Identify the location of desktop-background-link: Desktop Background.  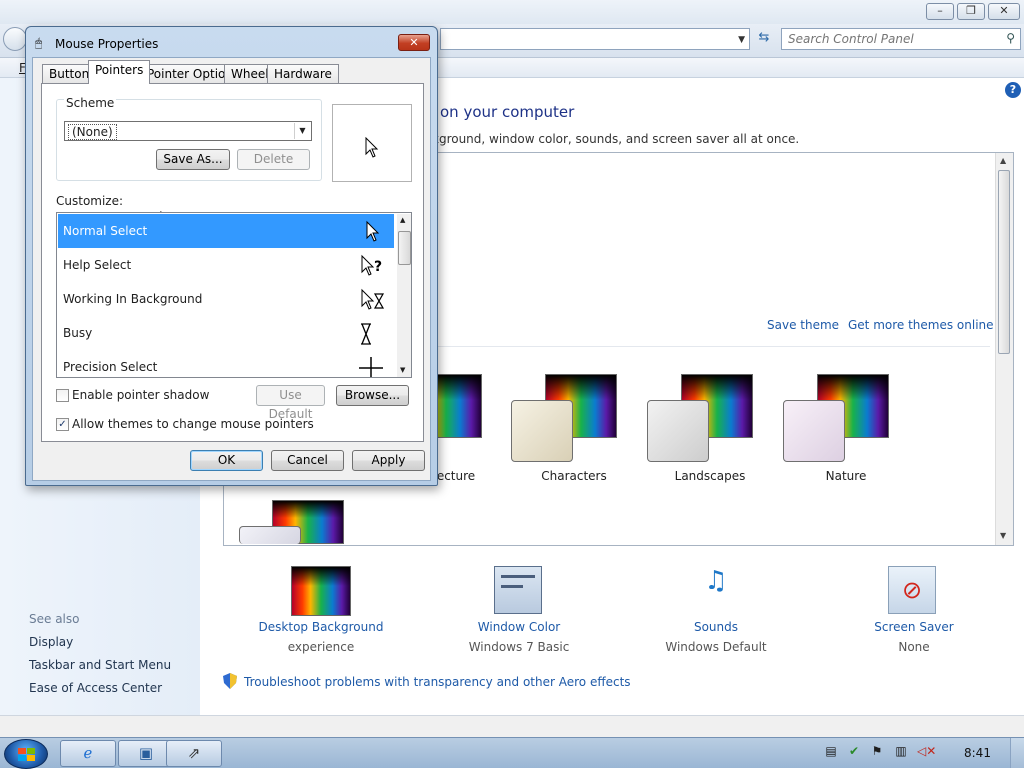
(321, 627).